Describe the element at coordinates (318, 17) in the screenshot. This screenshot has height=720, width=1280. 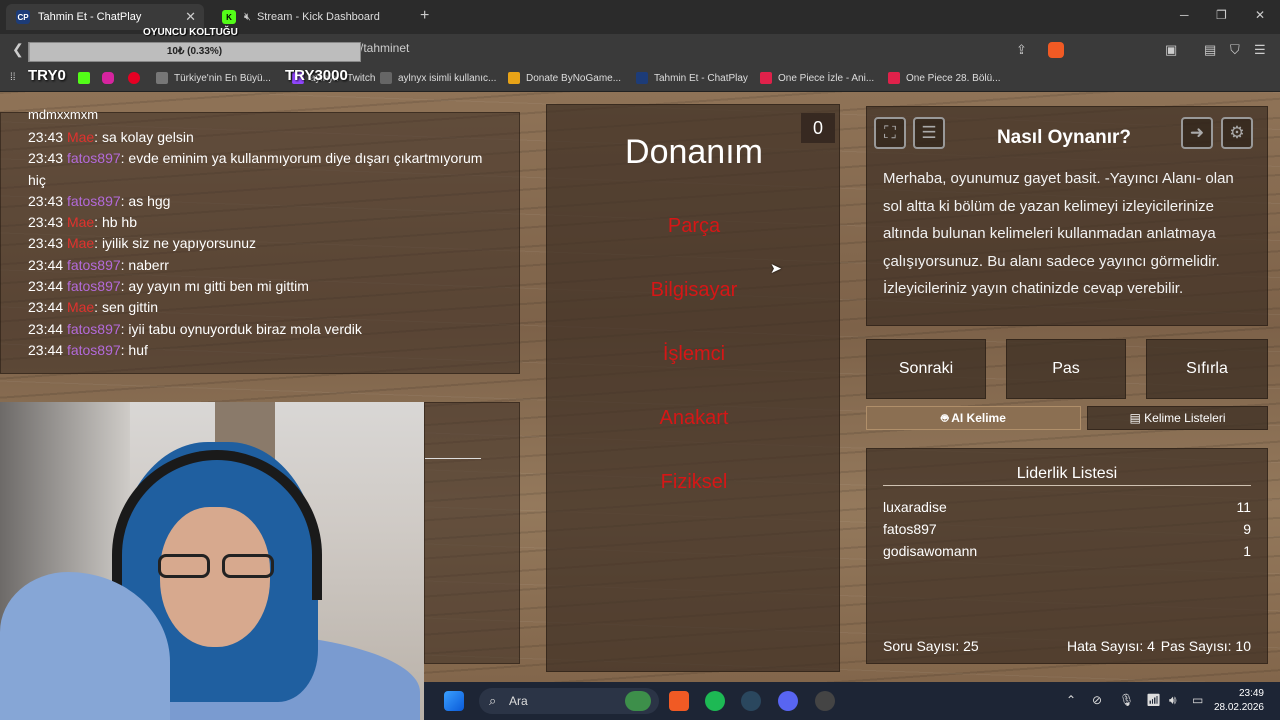
I see `tab-label: Stream - Kick Dashboard` at that location.